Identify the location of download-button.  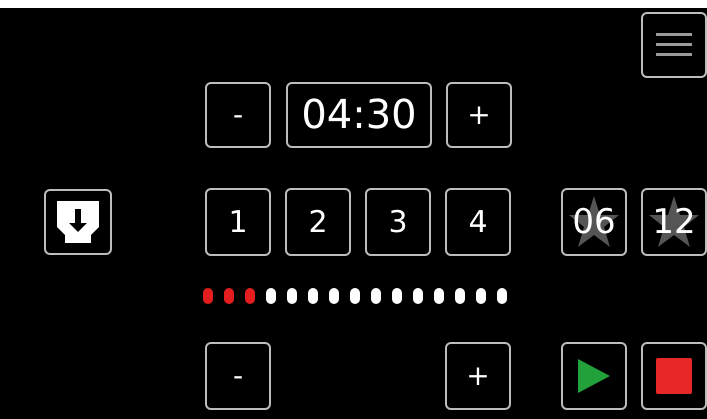
(78, 222).